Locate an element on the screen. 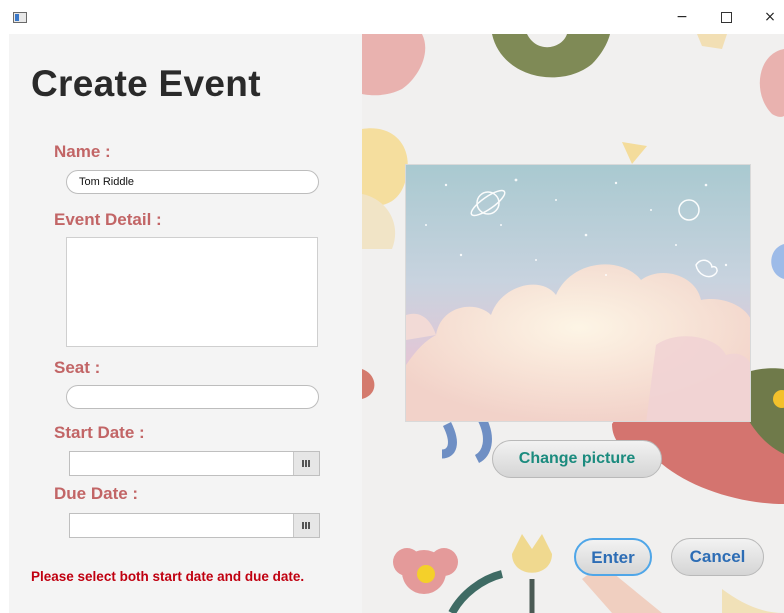 The width and height of the screenshot is (784, 613). seat-label: Seat : is located at coordinates (77, 367).